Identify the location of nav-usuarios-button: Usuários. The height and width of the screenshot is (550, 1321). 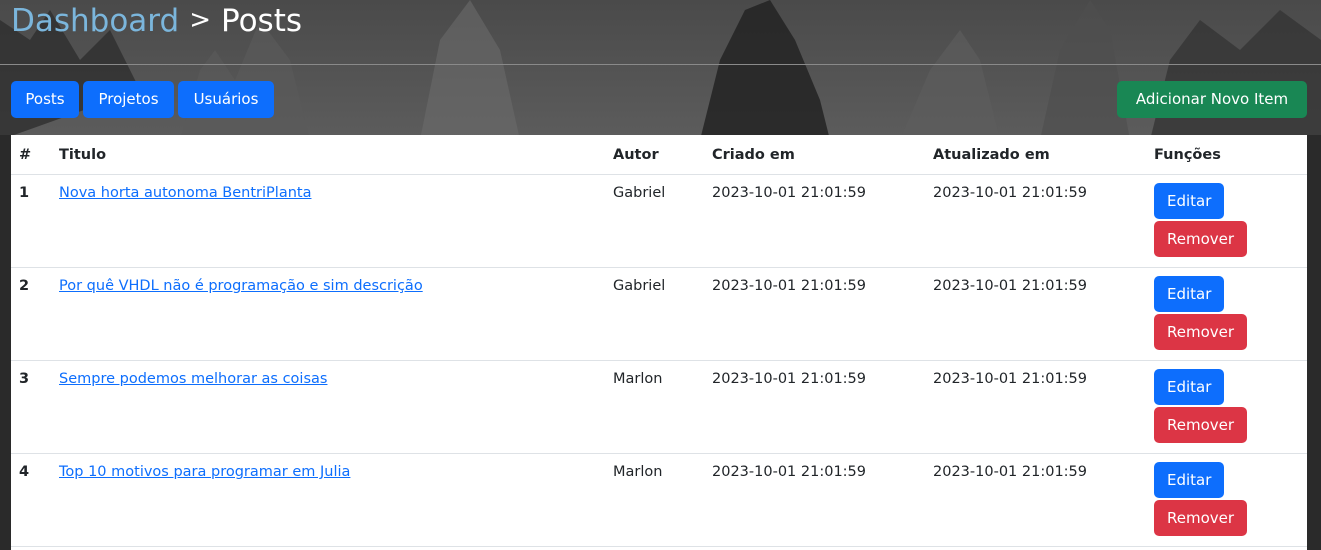
(226, 99).